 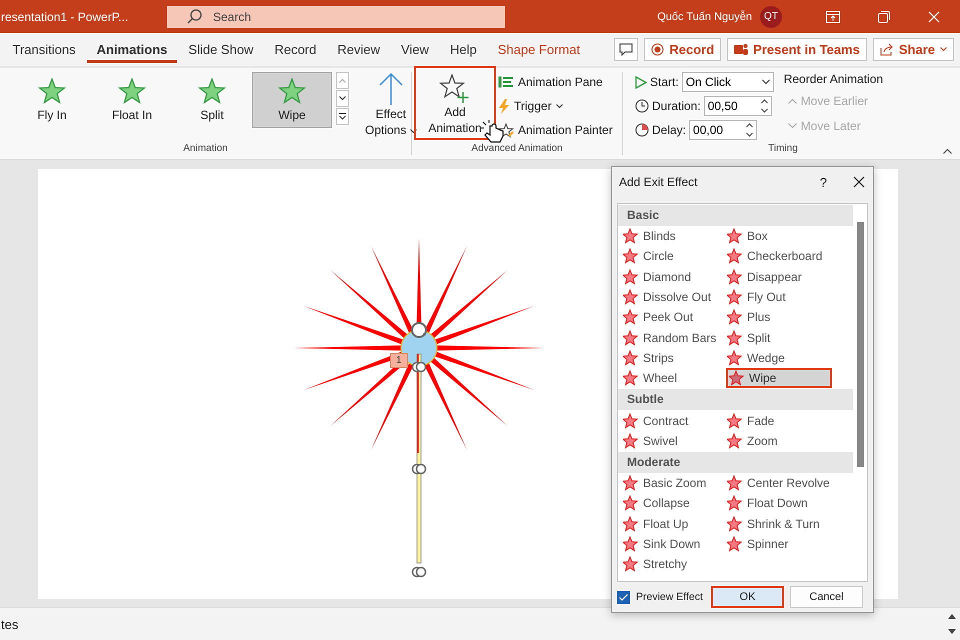 I want to click on chevron-down-icon, so click(x=792, y=126).